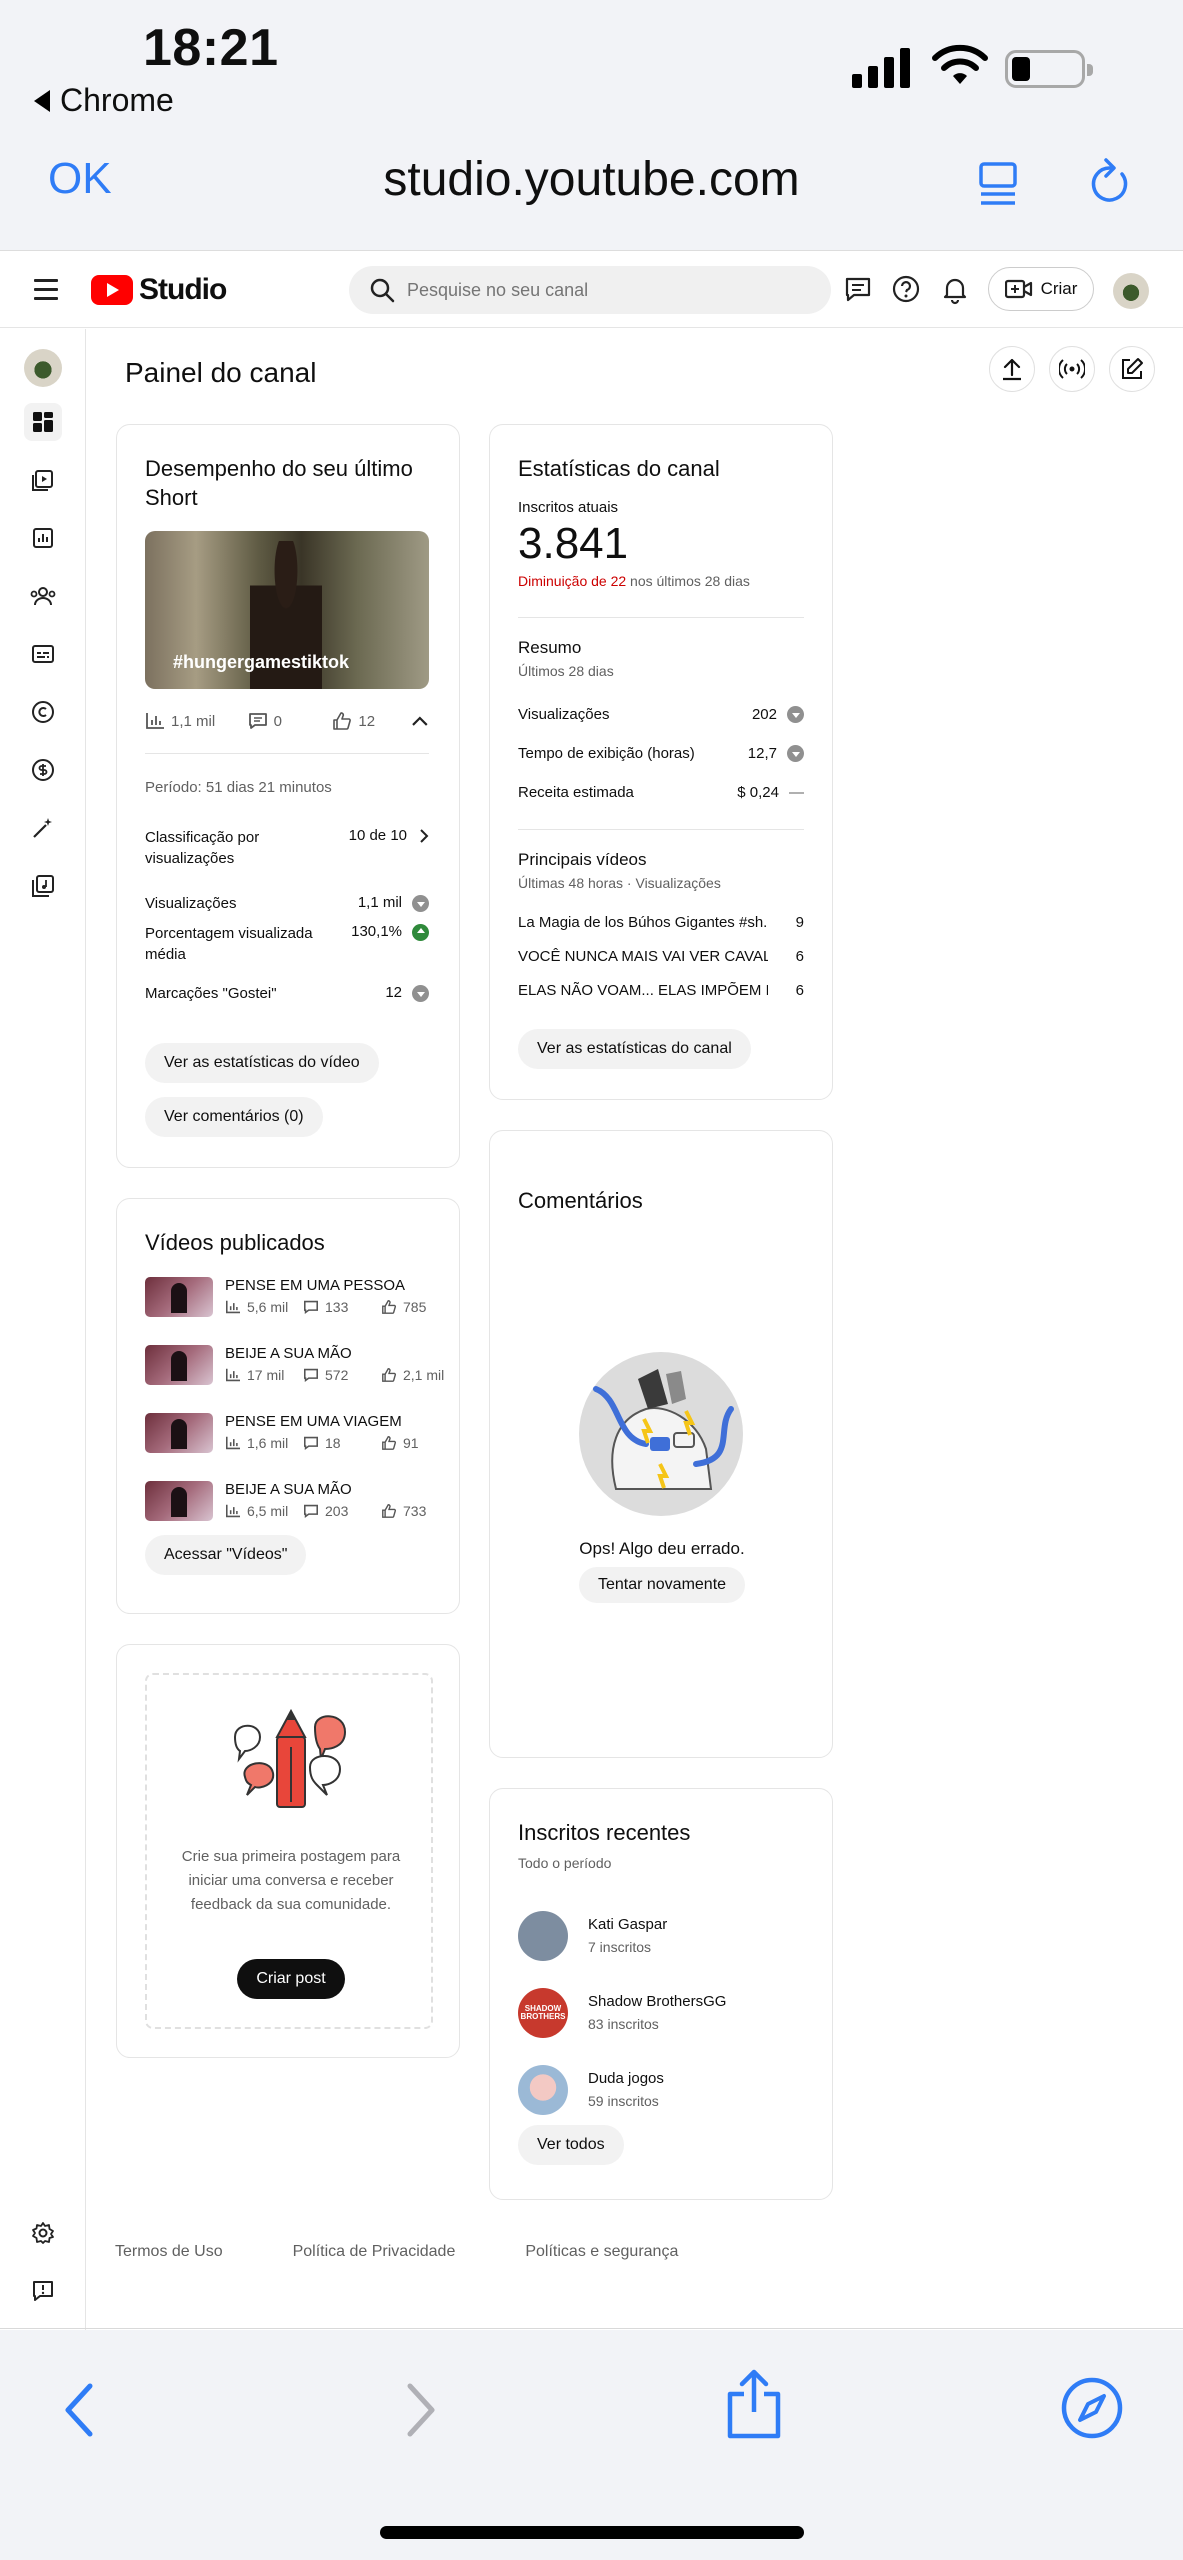 This screenshot has width=1183, height=2560. Describe the element at coordinates (374, 2252) in the screenshot. I see `footer-privacy-link: Política de Privacidade` at that location.